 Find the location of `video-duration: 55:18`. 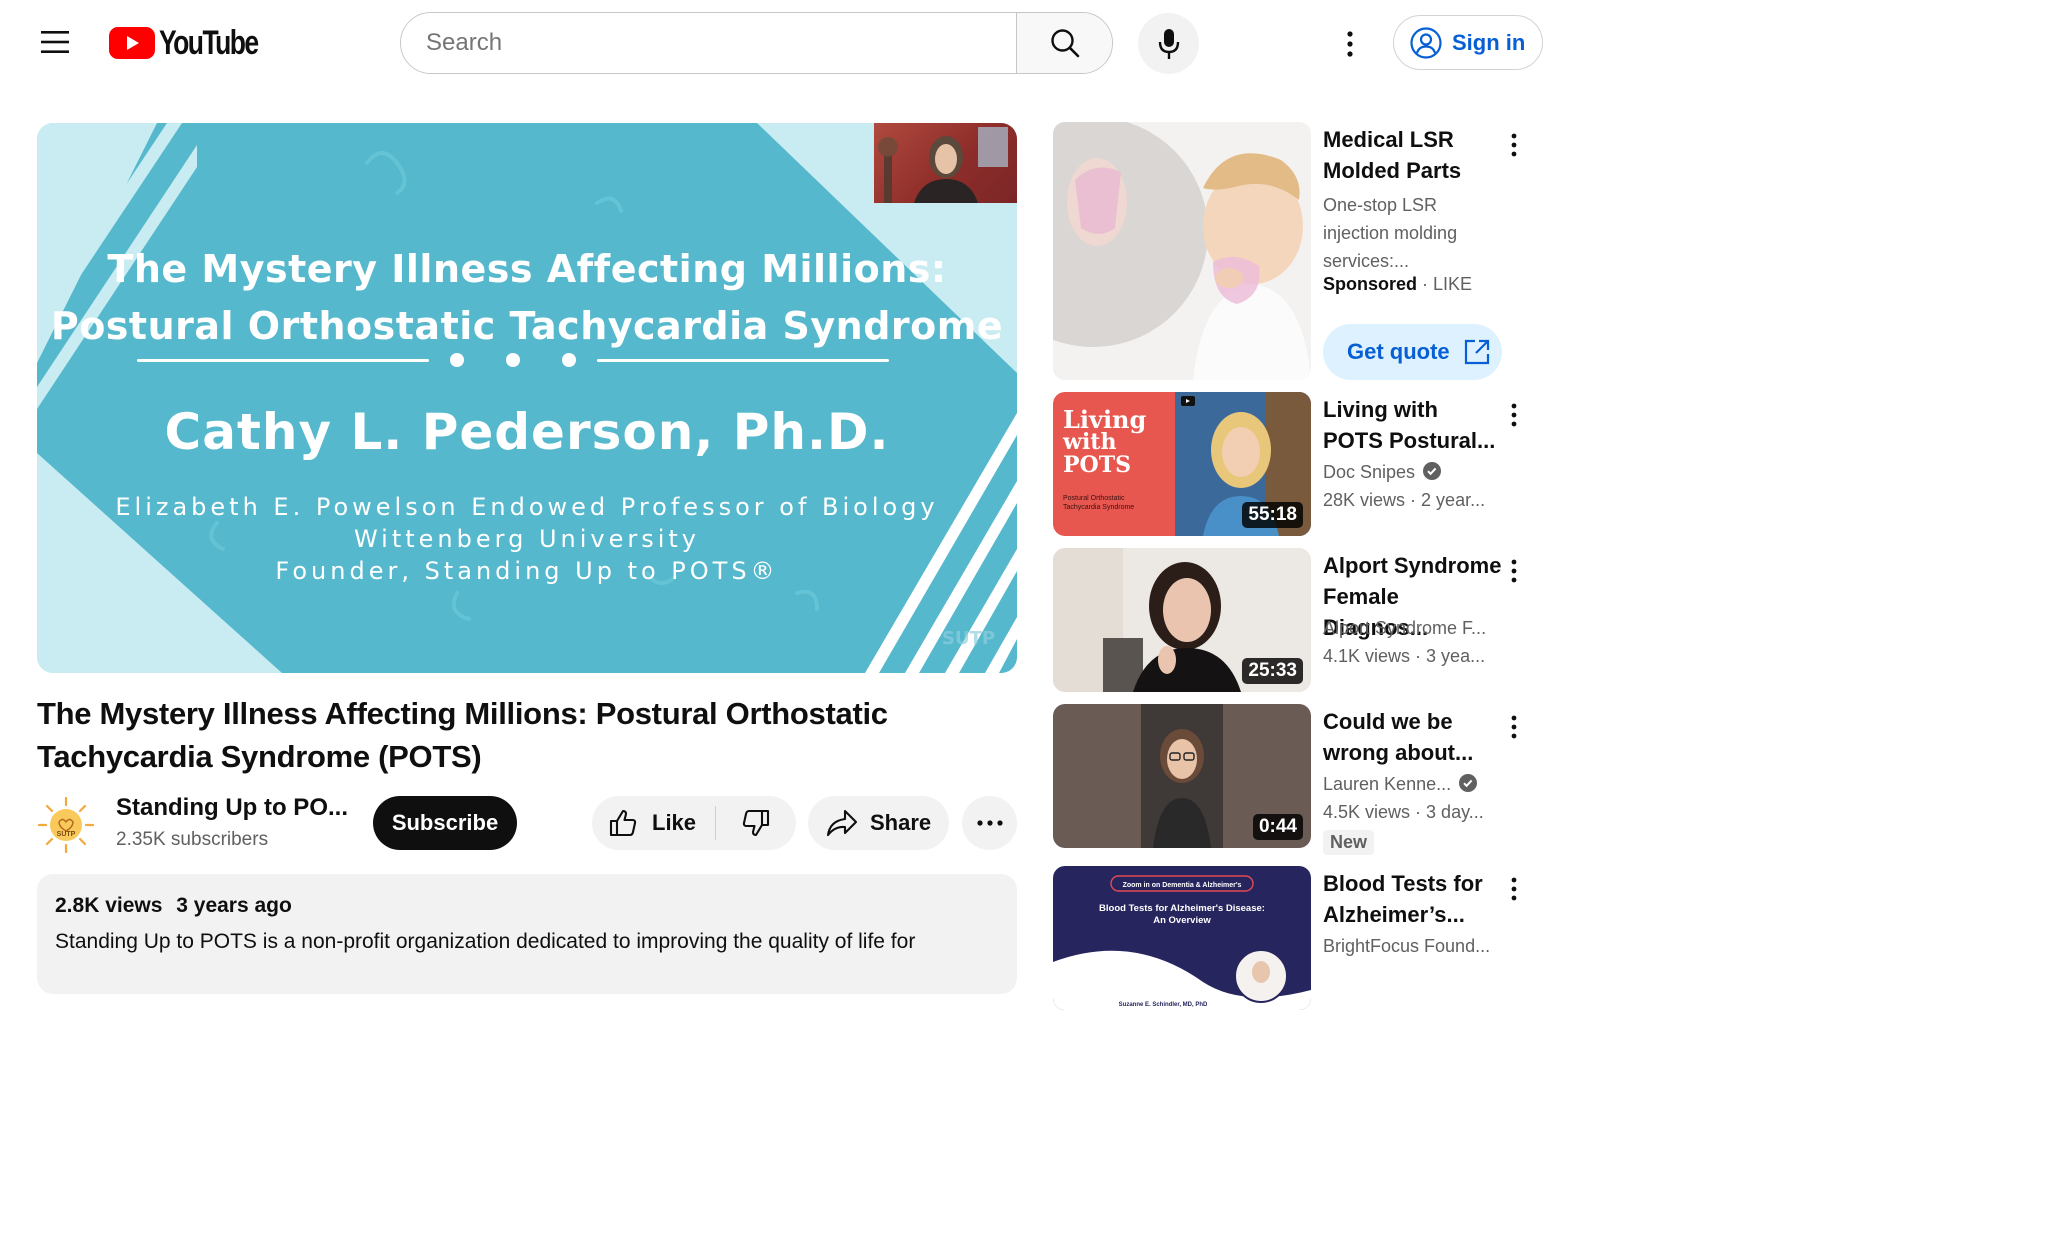

video-duration: 55:18 is located at coordinates (1272, 515).